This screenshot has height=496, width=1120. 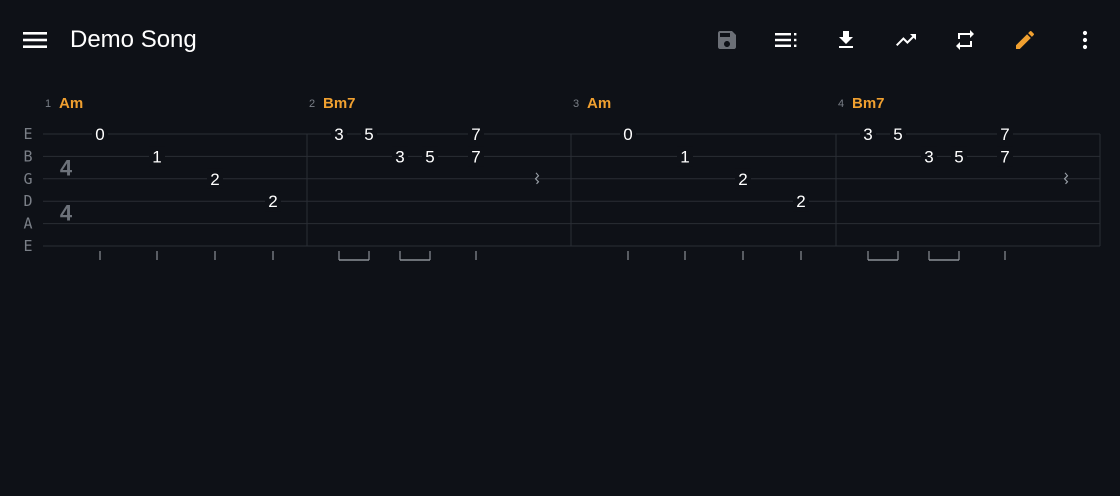 I want to click on repeat-button, so click(x=965, y=40).